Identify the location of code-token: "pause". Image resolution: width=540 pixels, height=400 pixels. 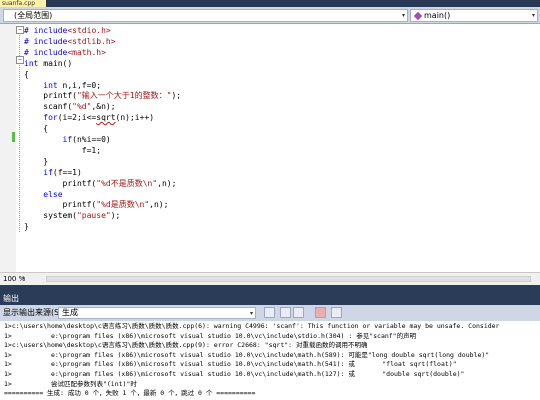
(93, 216).